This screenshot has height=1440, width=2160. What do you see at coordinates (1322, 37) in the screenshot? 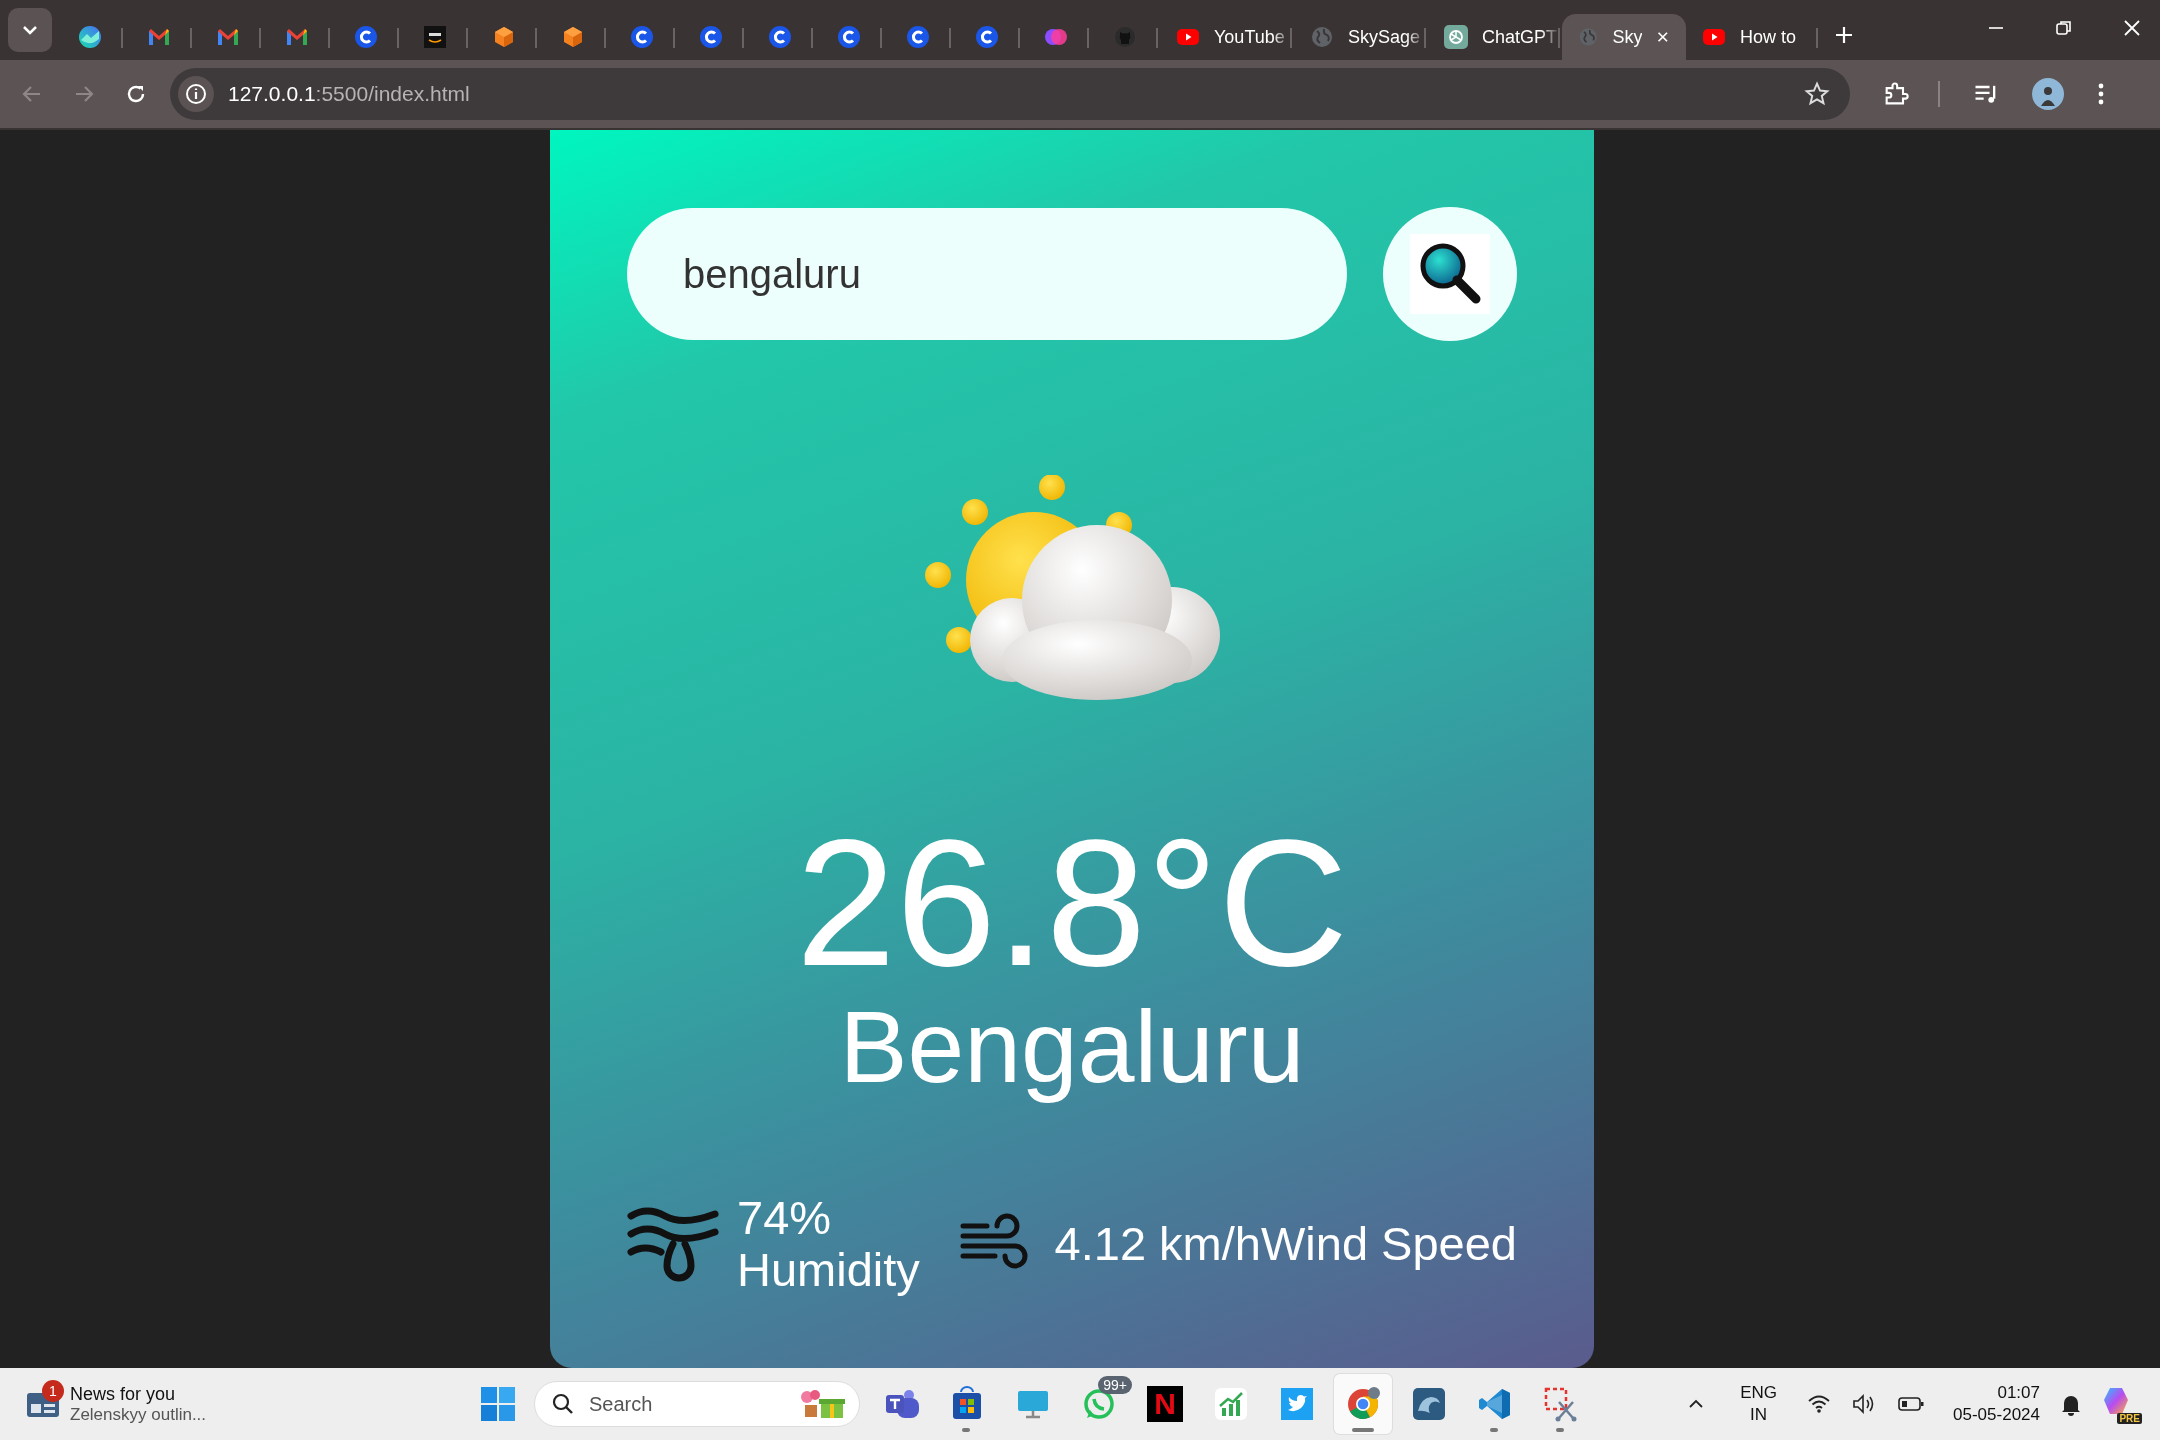
I see `globe-icon` at bounding box center [1322, 37].